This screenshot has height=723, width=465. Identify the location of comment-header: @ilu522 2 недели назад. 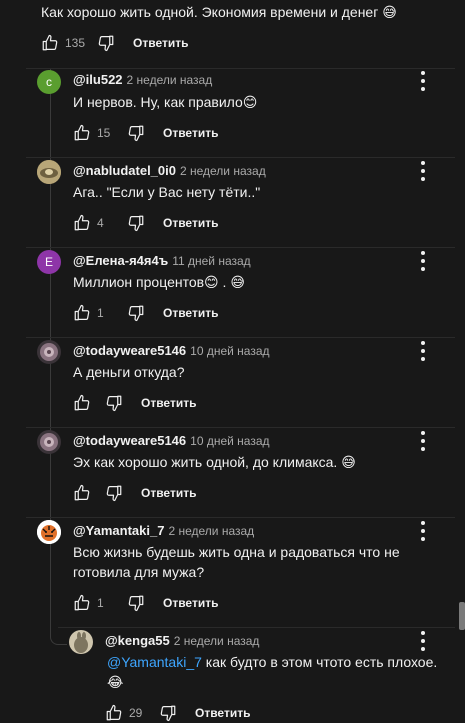
(142, 79).